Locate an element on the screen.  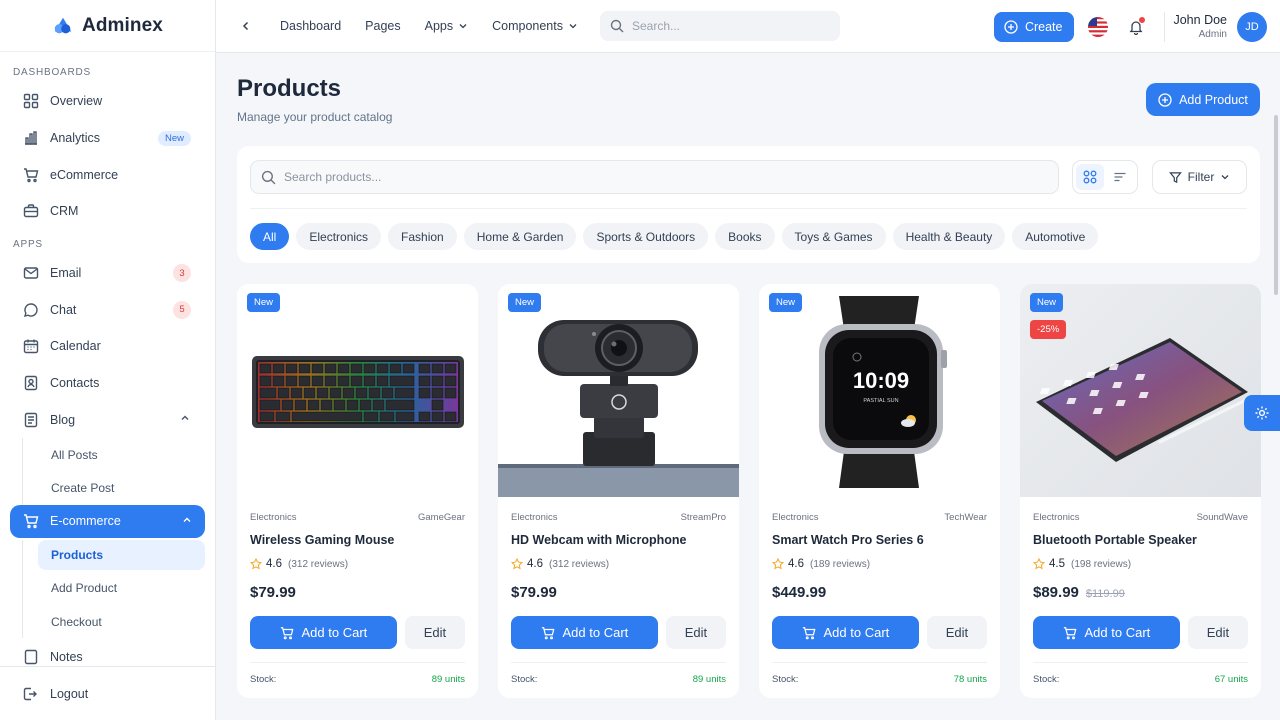
logout-button: Logout is located at coordinates (107, 693).